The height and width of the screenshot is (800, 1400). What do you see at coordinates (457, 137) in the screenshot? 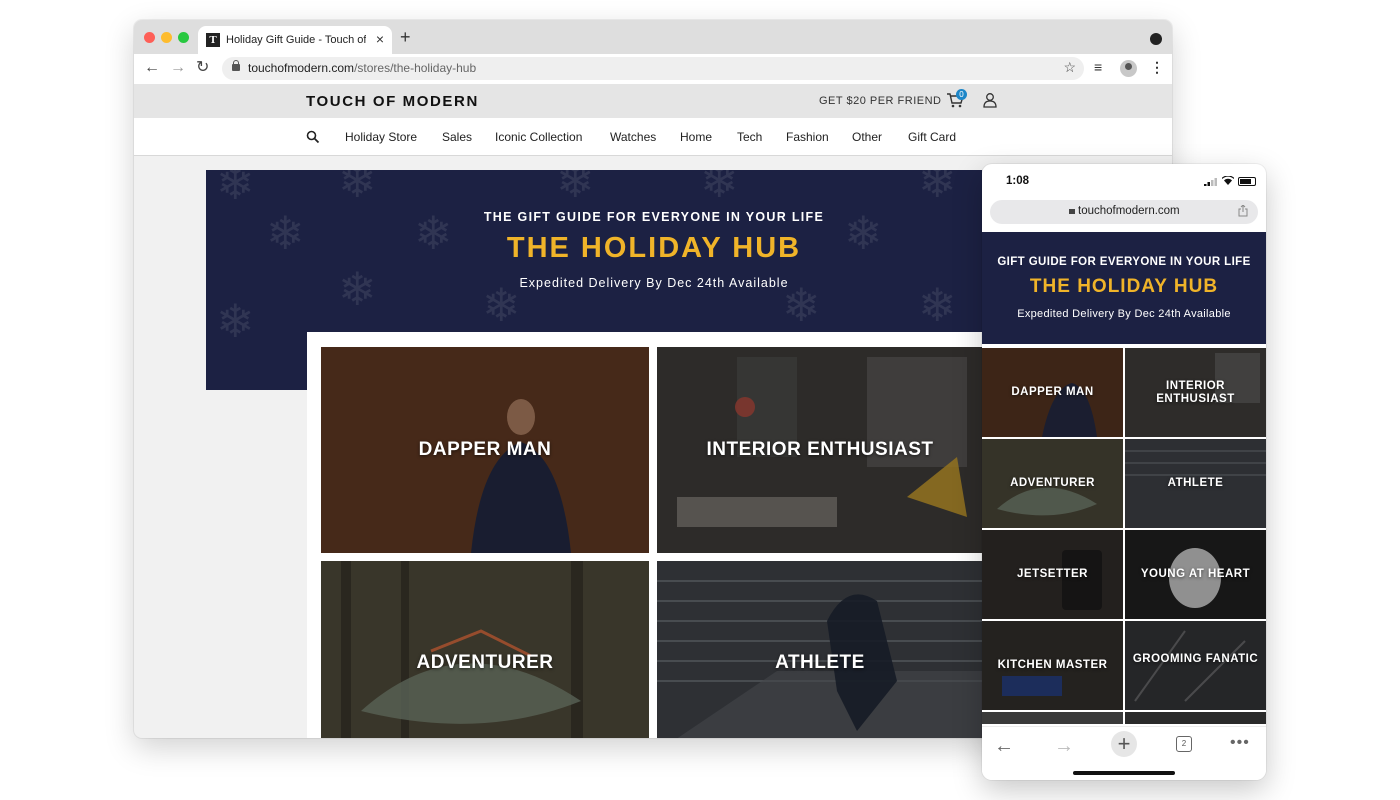
I see `nav-item-sales: Sales` at bounding box center [457, 137].